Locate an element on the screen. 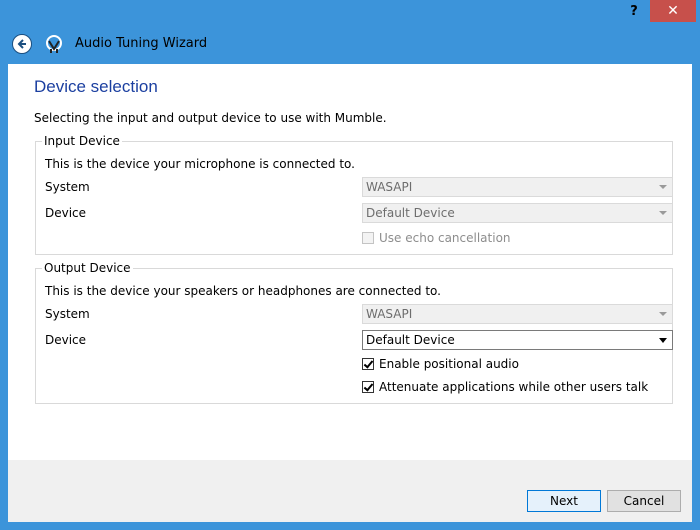 The image size is (700, 530). input-device-select: Default Device is located at coordinates (517, 213).